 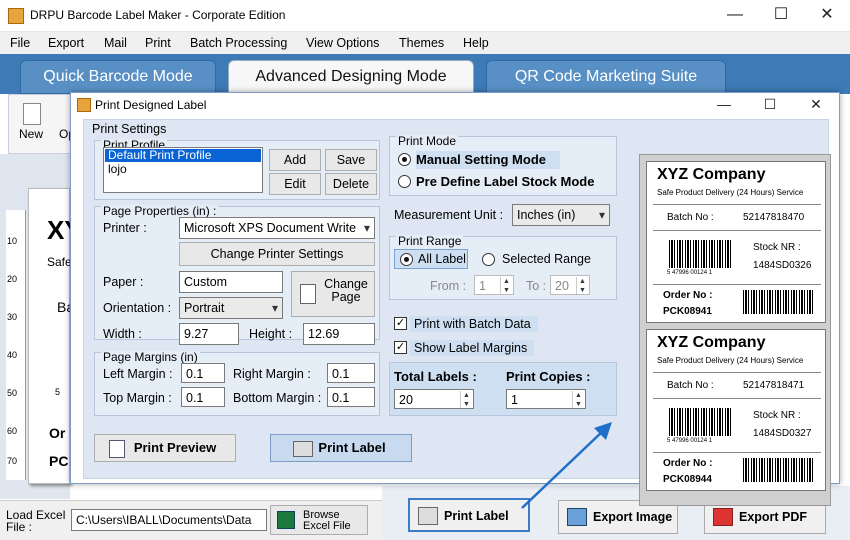 I want to click on minimize-button: —, so click(x=735, y=16).